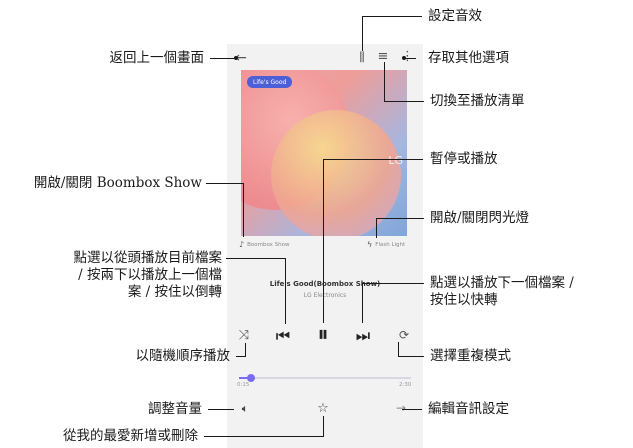 The height and width of the screenshot is (448, 633). Describe the element at coordinates (477, 101) in the screenshot. I see `annotation-switch-playlist: 切換至播放清單` at that location.